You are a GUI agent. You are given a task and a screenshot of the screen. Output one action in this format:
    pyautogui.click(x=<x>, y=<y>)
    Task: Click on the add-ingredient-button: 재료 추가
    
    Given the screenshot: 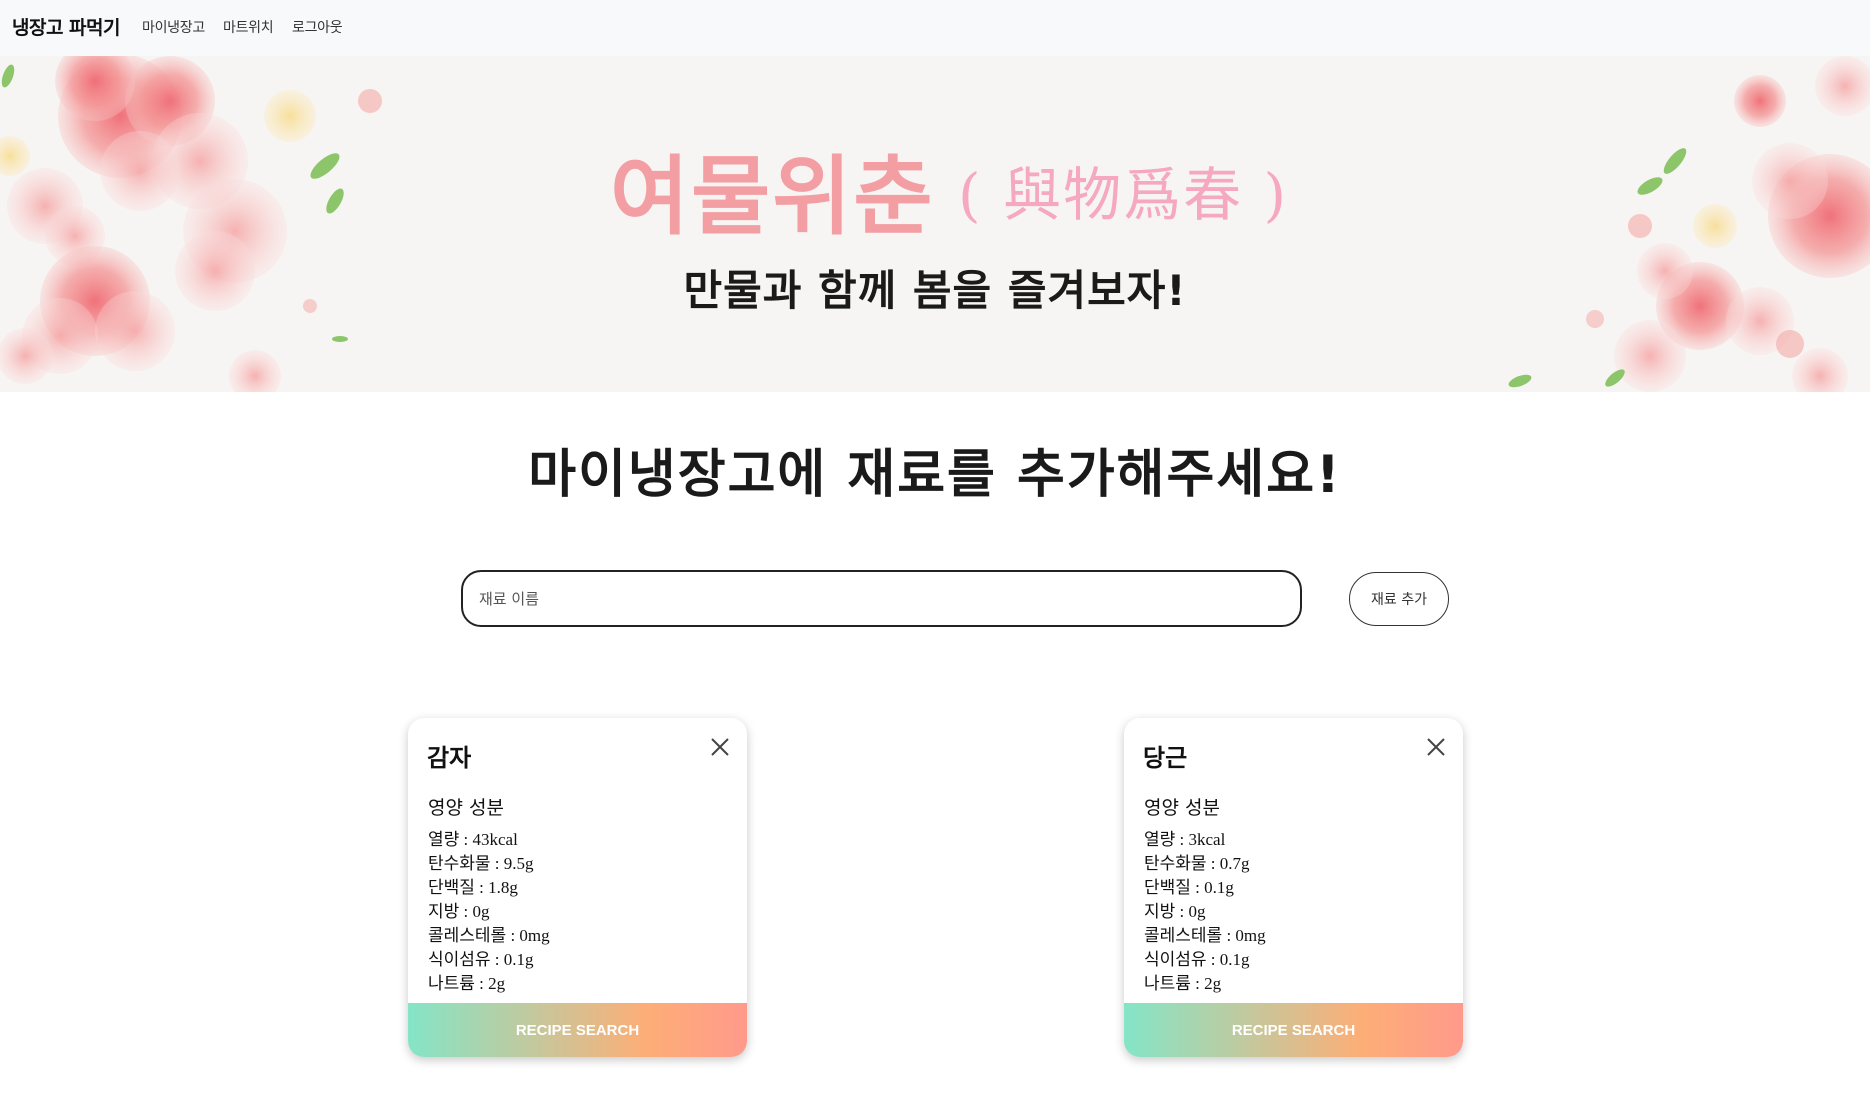 What is the action you would take?
    pyautogui.click(x=1399, y=599)
    